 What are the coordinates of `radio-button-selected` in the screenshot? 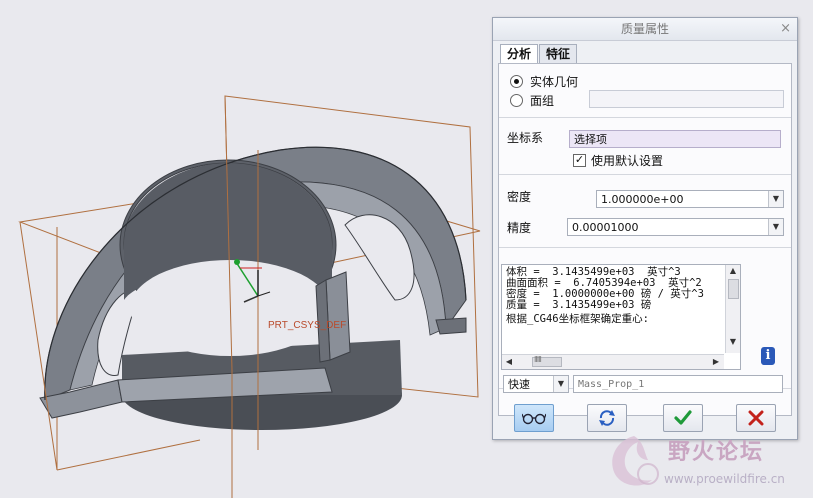 It's located at (516, 81).